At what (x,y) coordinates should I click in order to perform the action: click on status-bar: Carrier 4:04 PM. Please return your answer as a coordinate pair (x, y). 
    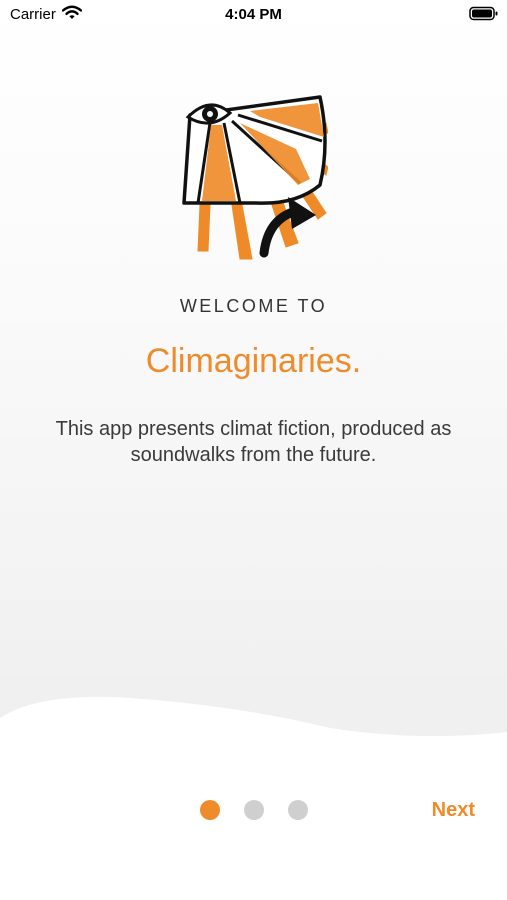
    Looking at the image, I should click on (253, 15).